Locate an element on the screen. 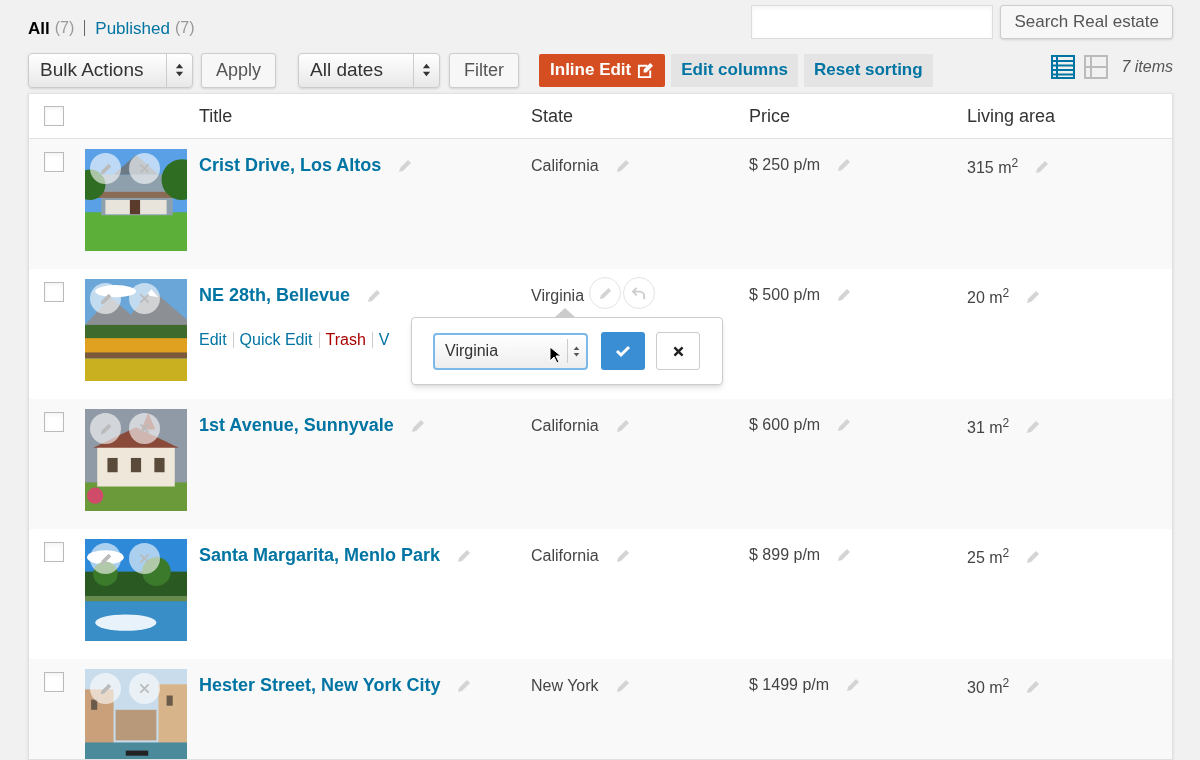 Image resolution: width=1200 pixels, height=760 pixels. undo-button is located at coordinates (639, 293).